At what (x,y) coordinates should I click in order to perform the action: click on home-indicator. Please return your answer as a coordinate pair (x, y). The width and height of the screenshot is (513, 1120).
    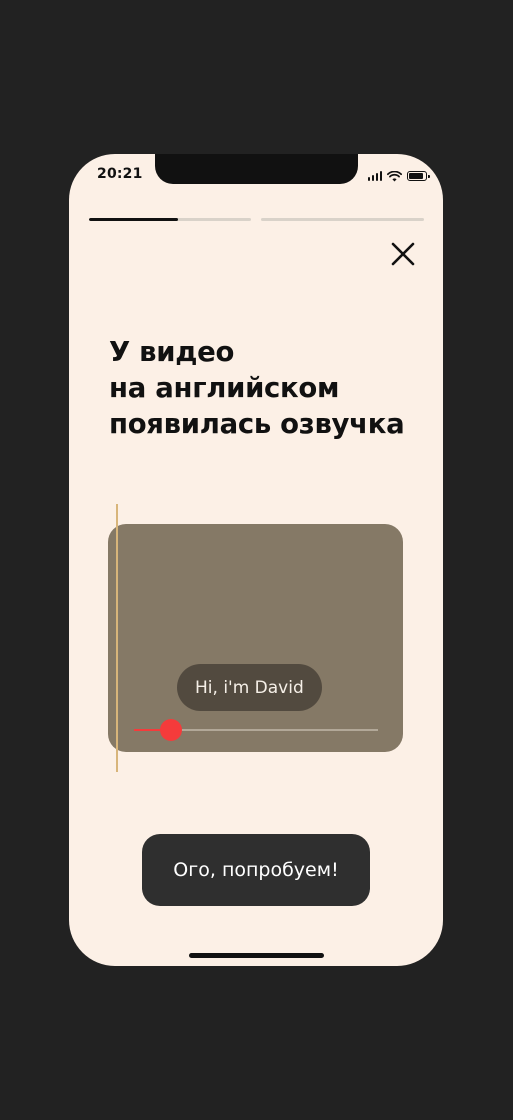
    Looking at the image, I should click on (256, 955).